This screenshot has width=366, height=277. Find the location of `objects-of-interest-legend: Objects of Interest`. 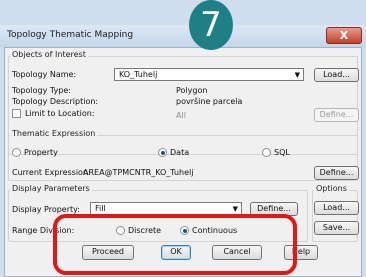

objects-of-interest-legend: Objects of Interest is located at coordinates (49, 54).